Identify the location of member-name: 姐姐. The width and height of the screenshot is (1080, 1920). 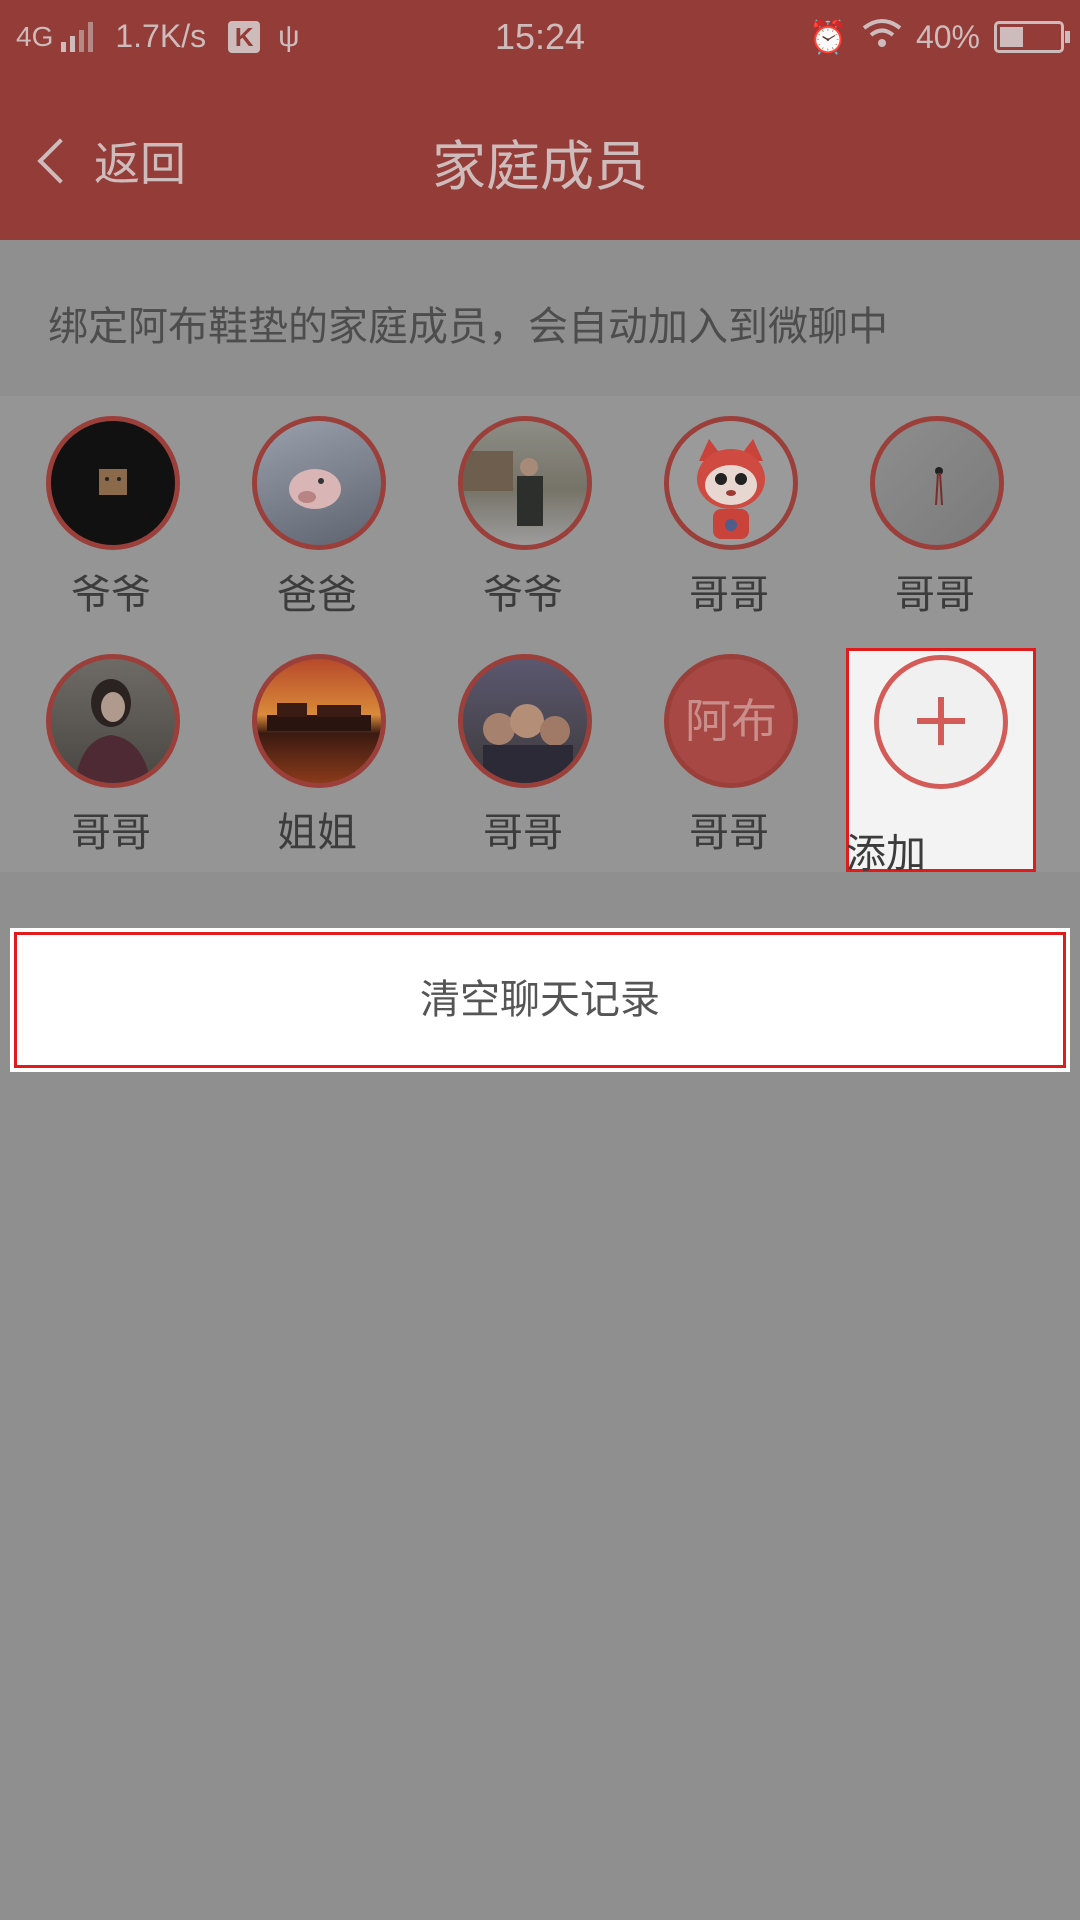
(317, 833).